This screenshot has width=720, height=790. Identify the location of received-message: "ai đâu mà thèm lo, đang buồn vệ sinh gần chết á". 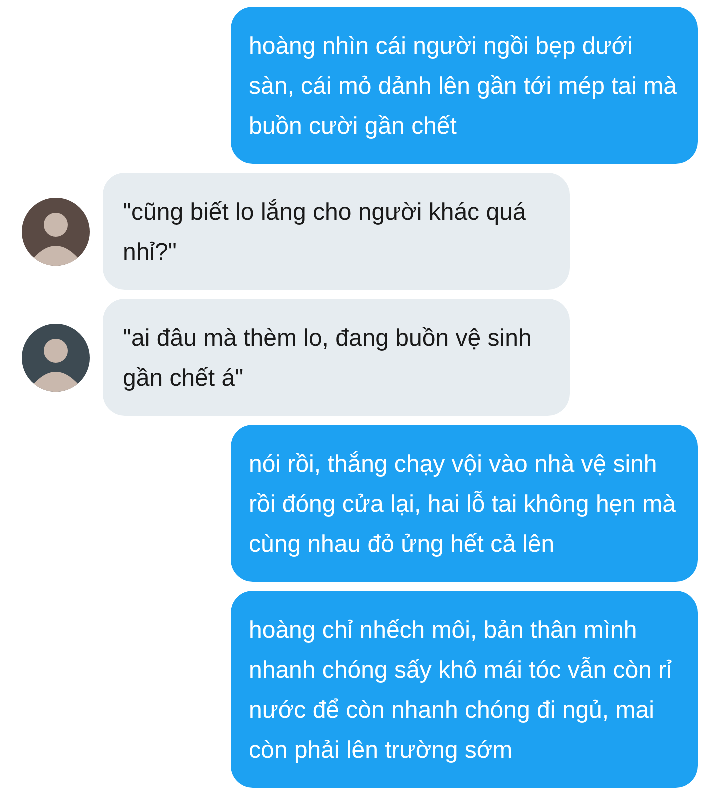
(336, 357).